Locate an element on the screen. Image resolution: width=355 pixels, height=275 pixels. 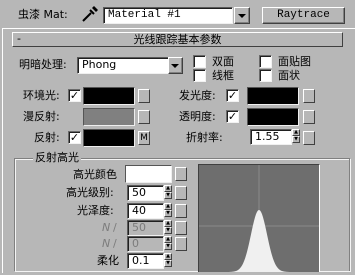
ambient-label: 环境光: is located at coordinates (41, 95).